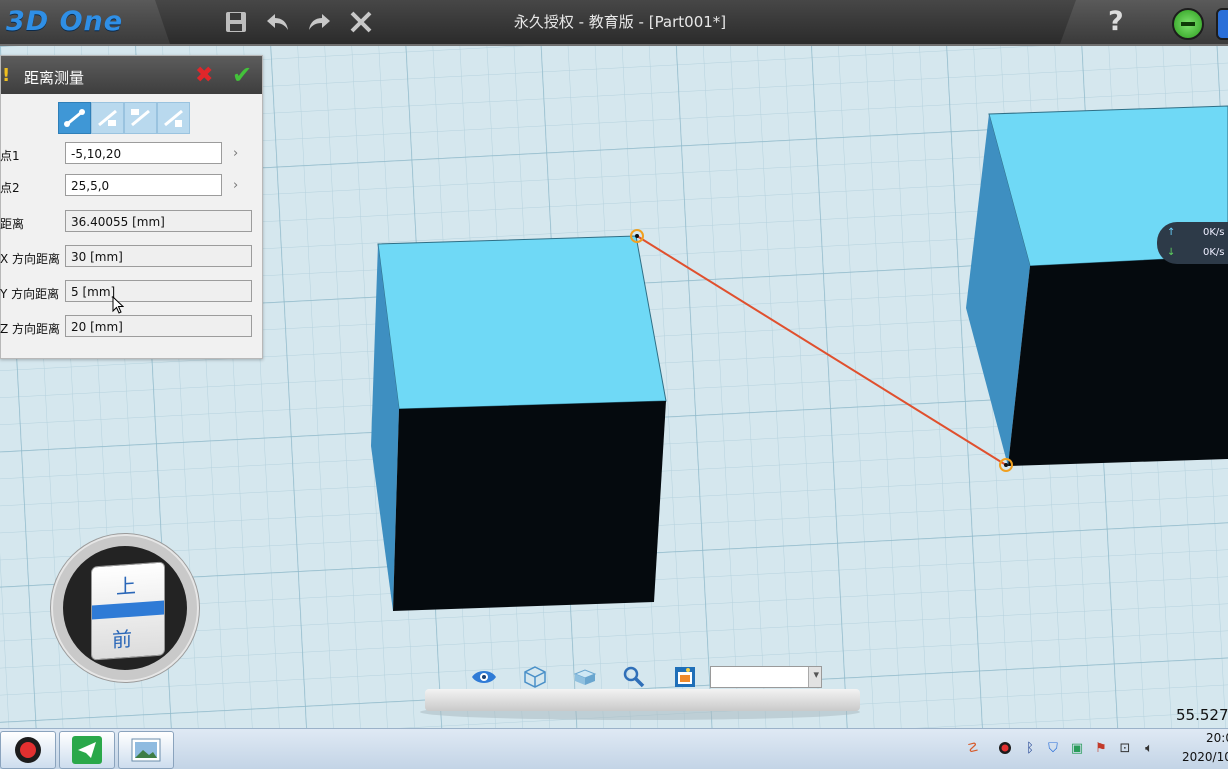 The image size is (1228, 769). I want to click on point2-expand-icon: ›, so click(235, 185).